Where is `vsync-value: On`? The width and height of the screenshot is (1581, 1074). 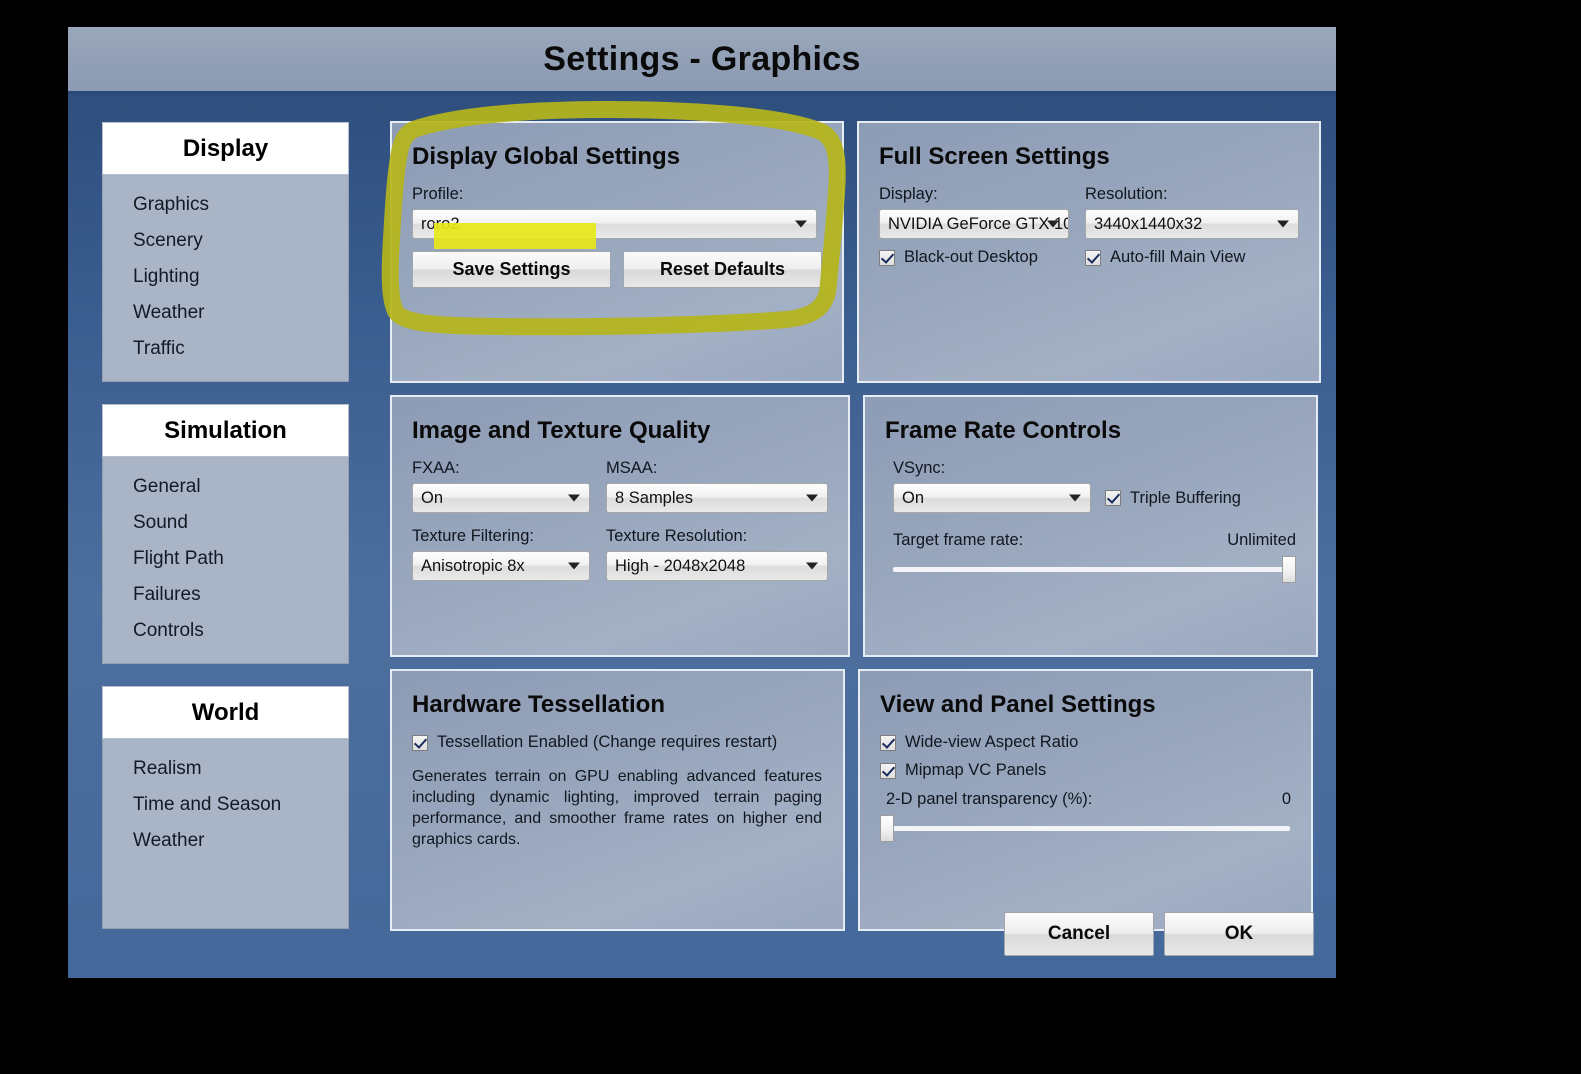 vsync-value: On is located at coordinates (913, 497).